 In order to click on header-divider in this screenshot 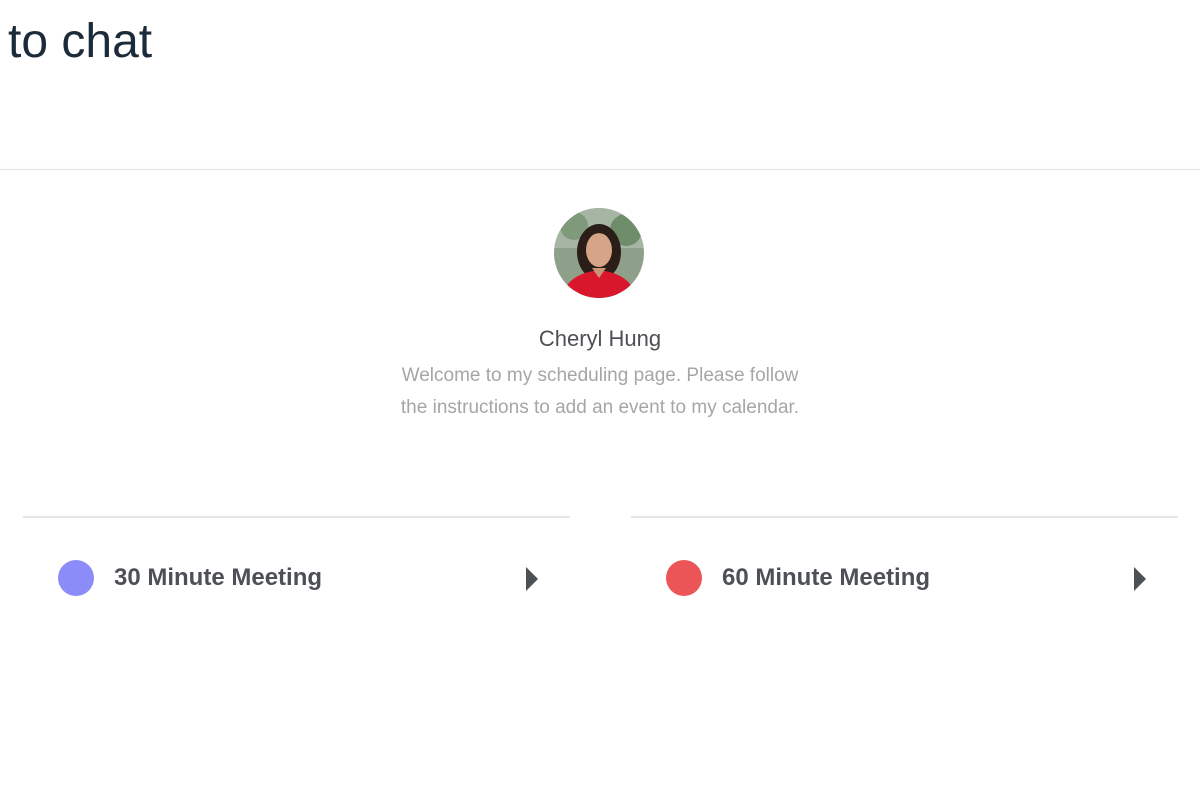, I will do `click(600, 169)`.